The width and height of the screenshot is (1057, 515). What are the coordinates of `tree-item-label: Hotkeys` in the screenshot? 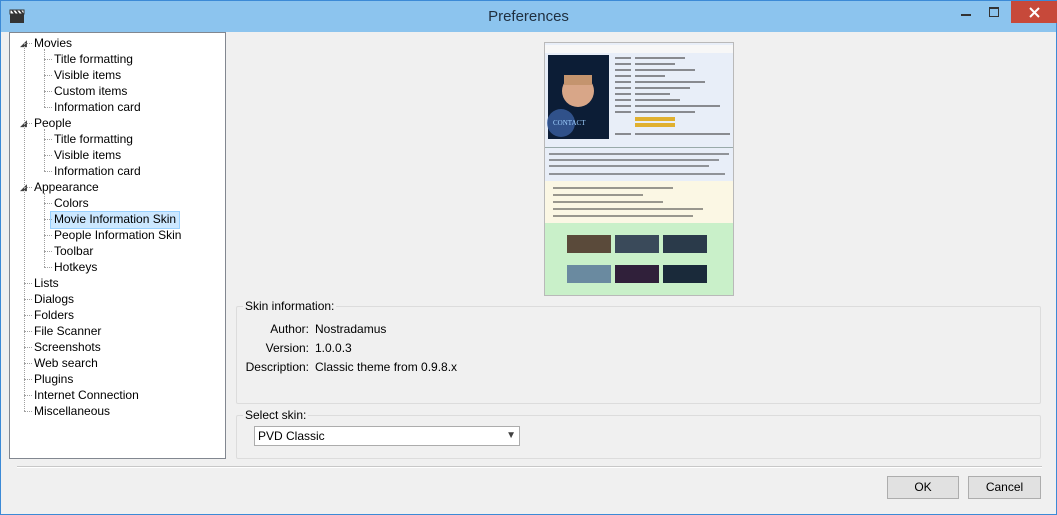 It's located at (76, 267).